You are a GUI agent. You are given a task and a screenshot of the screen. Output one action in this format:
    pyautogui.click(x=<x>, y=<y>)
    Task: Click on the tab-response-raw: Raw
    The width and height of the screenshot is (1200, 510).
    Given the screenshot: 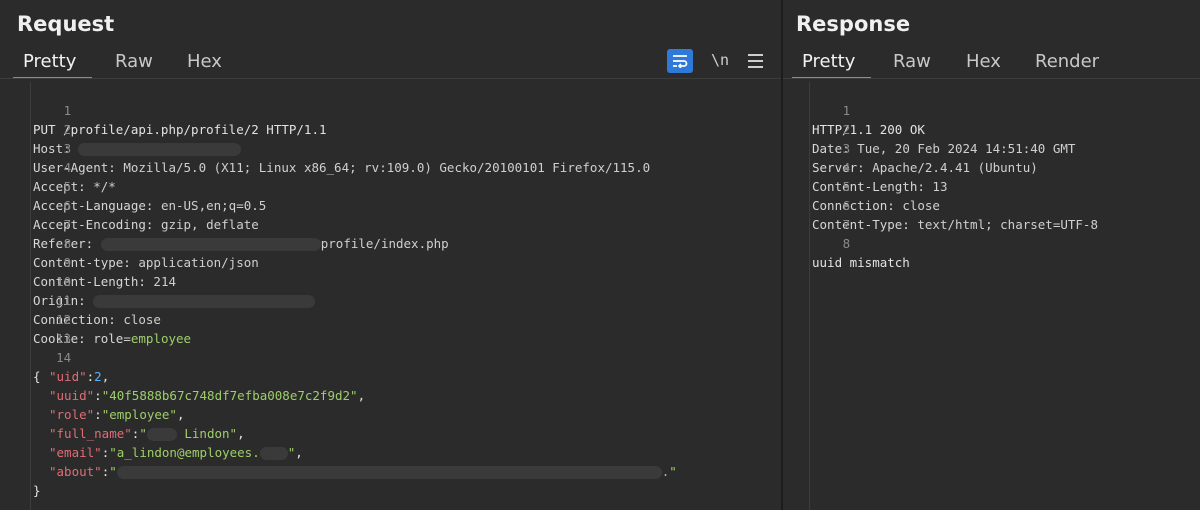 What is the action you would take?
    pyautogui.click(x=912, y=63)
    